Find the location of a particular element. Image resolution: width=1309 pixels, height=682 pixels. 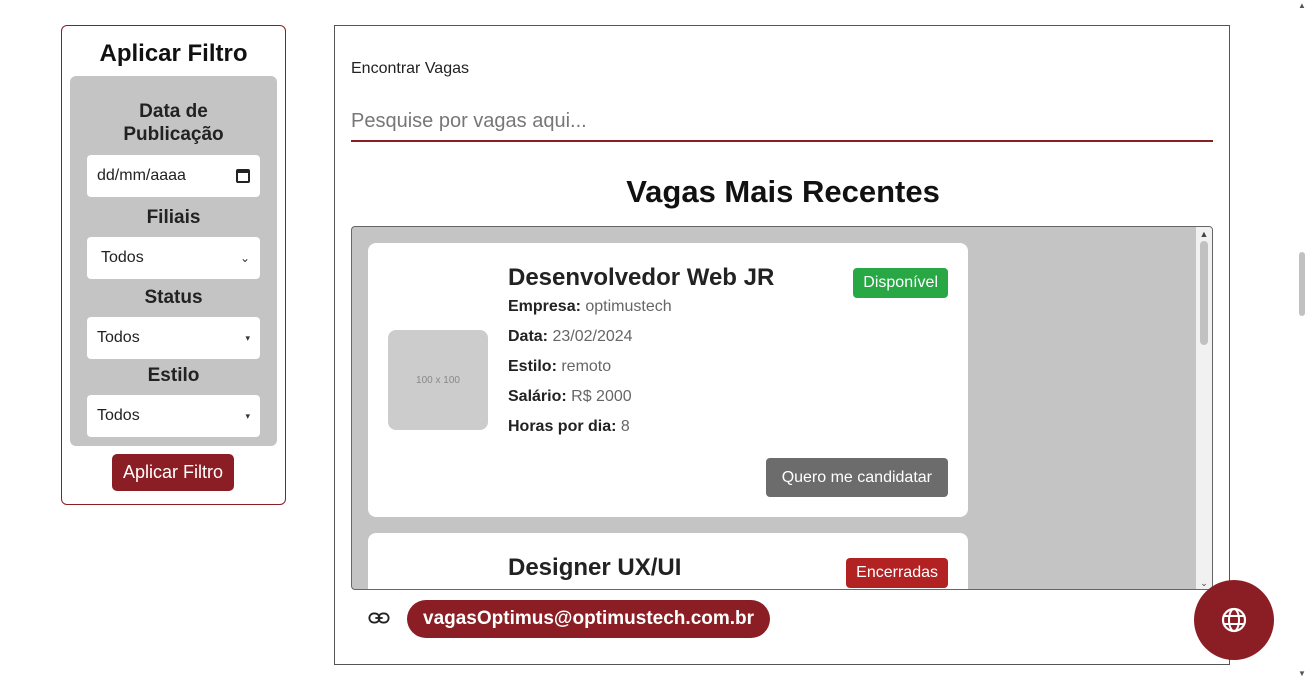

globe-icon is located at coordinates (1234, 620).